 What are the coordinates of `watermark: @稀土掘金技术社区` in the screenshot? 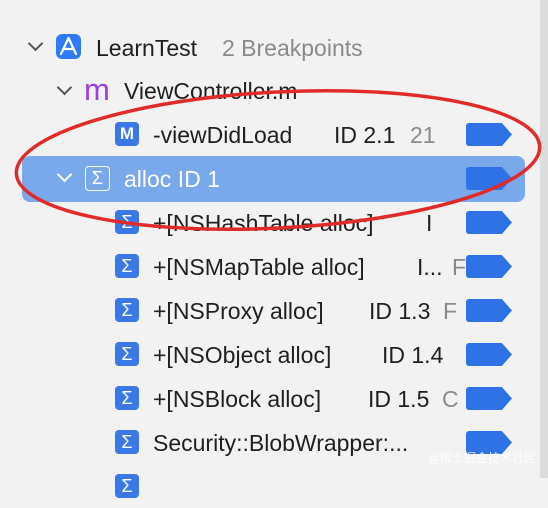 It's located at (481, 458).